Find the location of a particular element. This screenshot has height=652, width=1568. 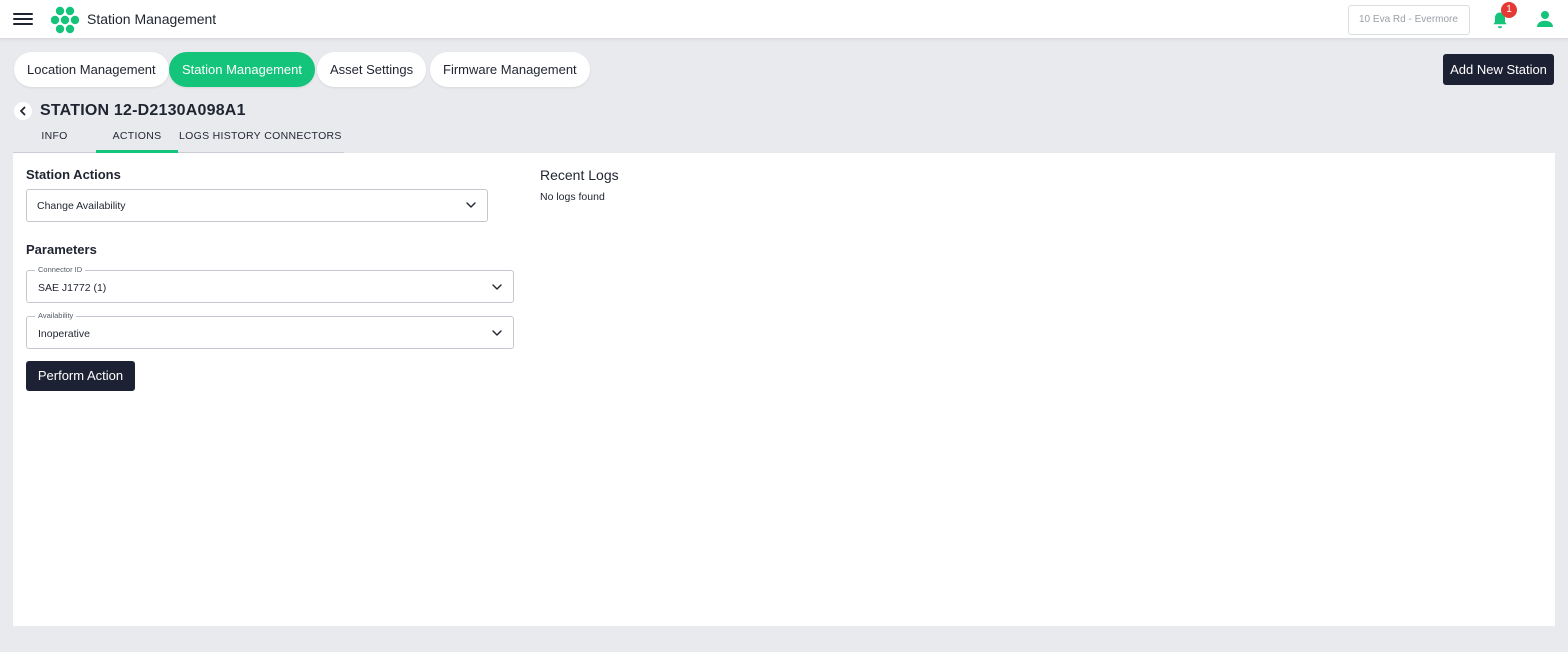

availability-select: Availability Inoperative is located at coordinates (270, 330).